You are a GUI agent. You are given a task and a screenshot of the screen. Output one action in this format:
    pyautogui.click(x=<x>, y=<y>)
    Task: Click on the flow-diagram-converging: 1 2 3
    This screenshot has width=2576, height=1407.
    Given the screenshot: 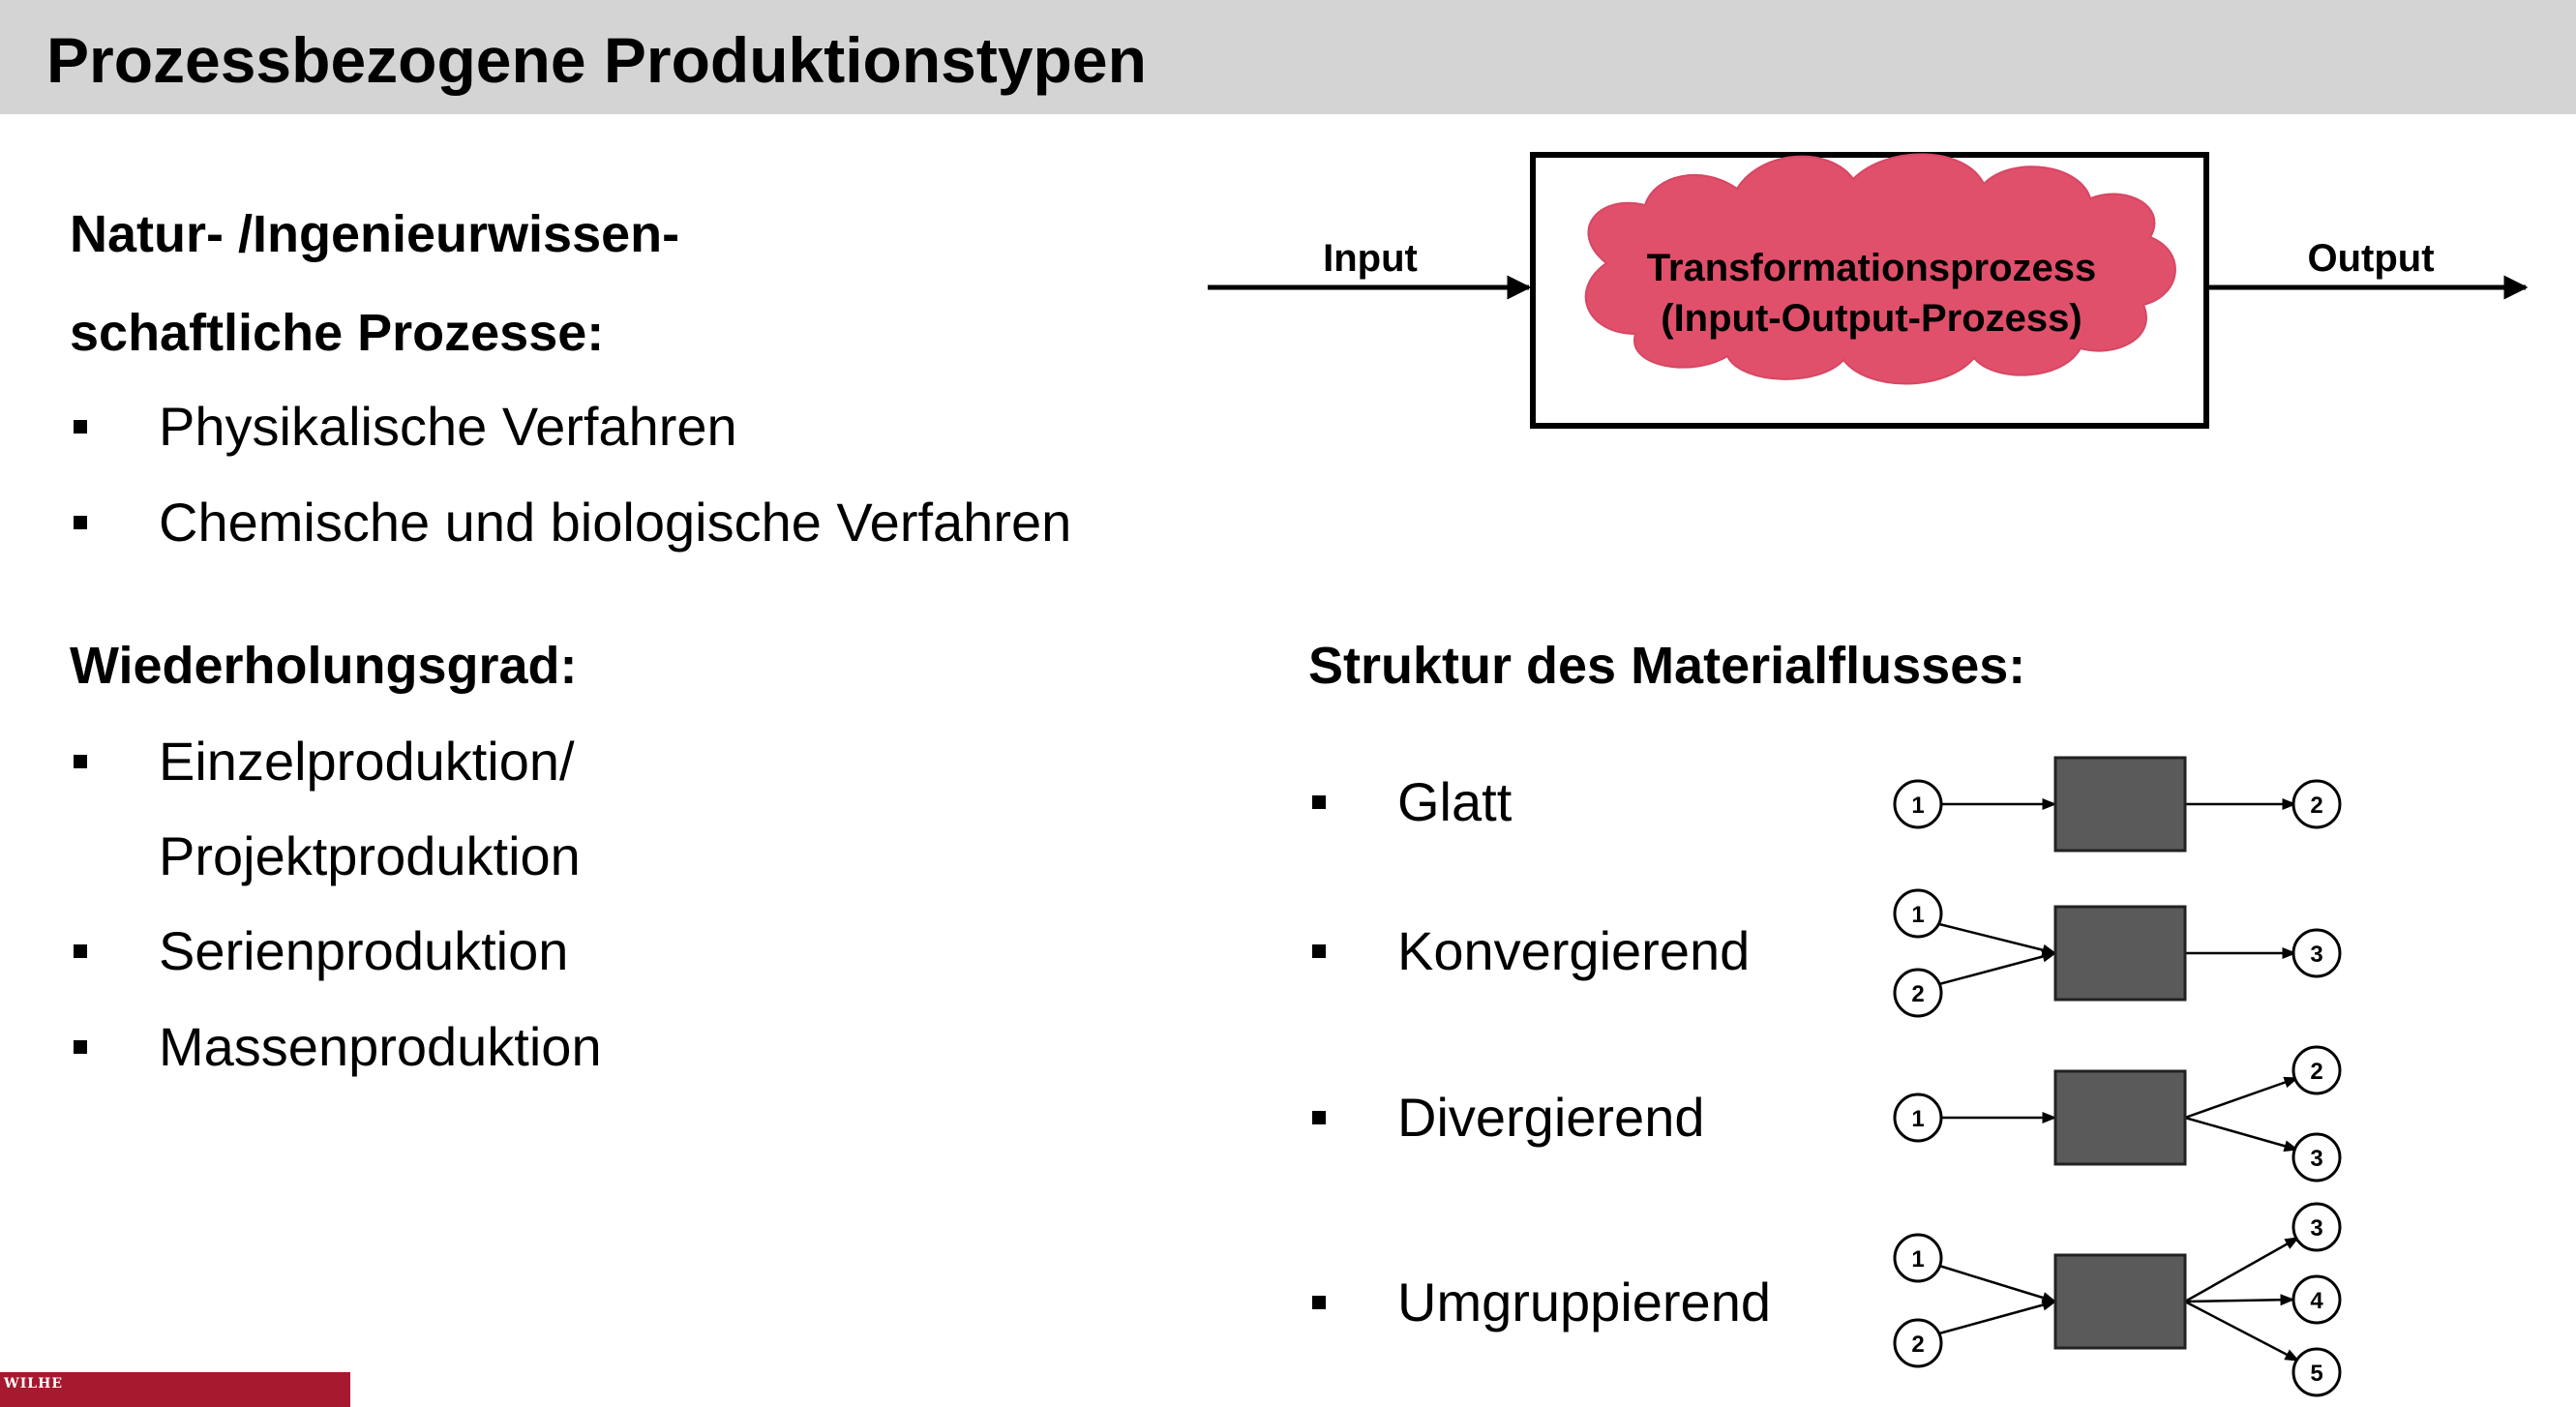 What is the action you would take?
    pyautogui.click(x=2117, y=953)
    